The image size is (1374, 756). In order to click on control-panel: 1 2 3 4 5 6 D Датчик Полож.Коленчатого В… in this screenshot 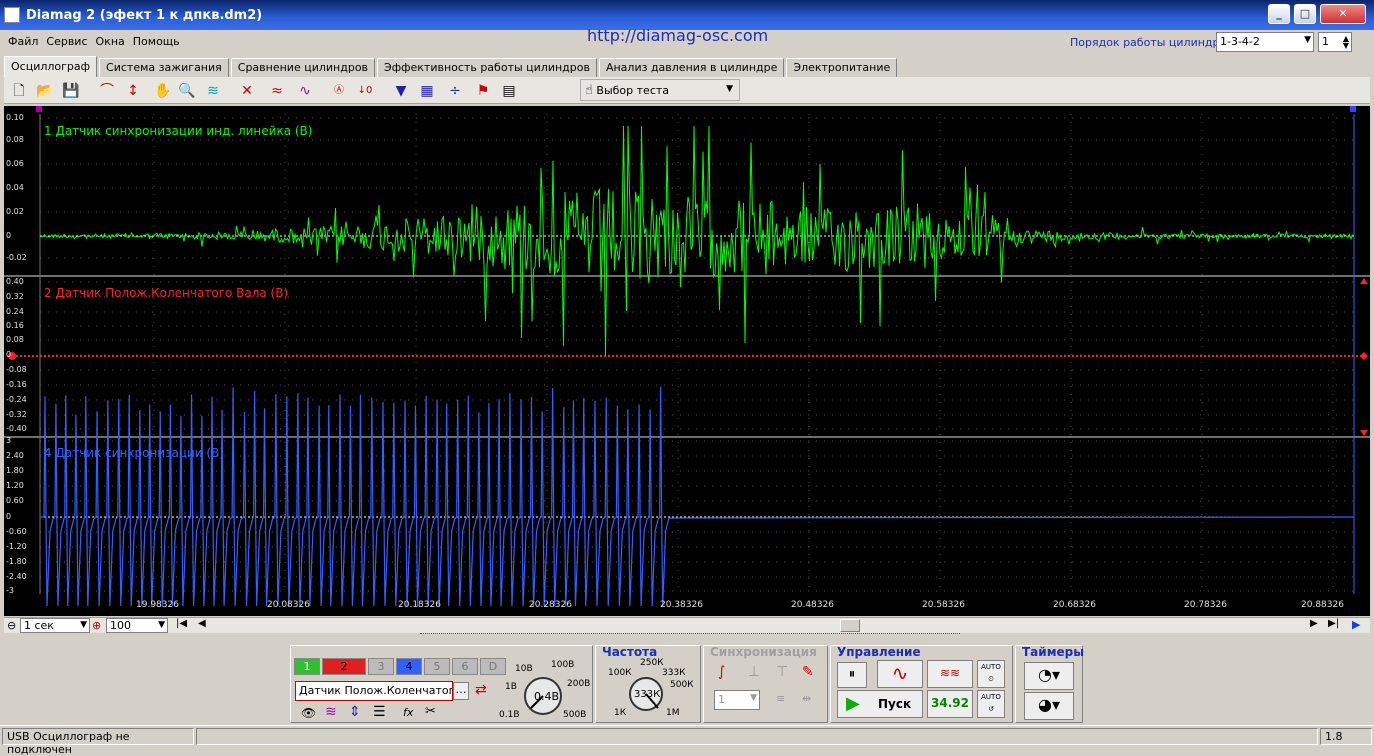, I will do `click(687, 679)`.